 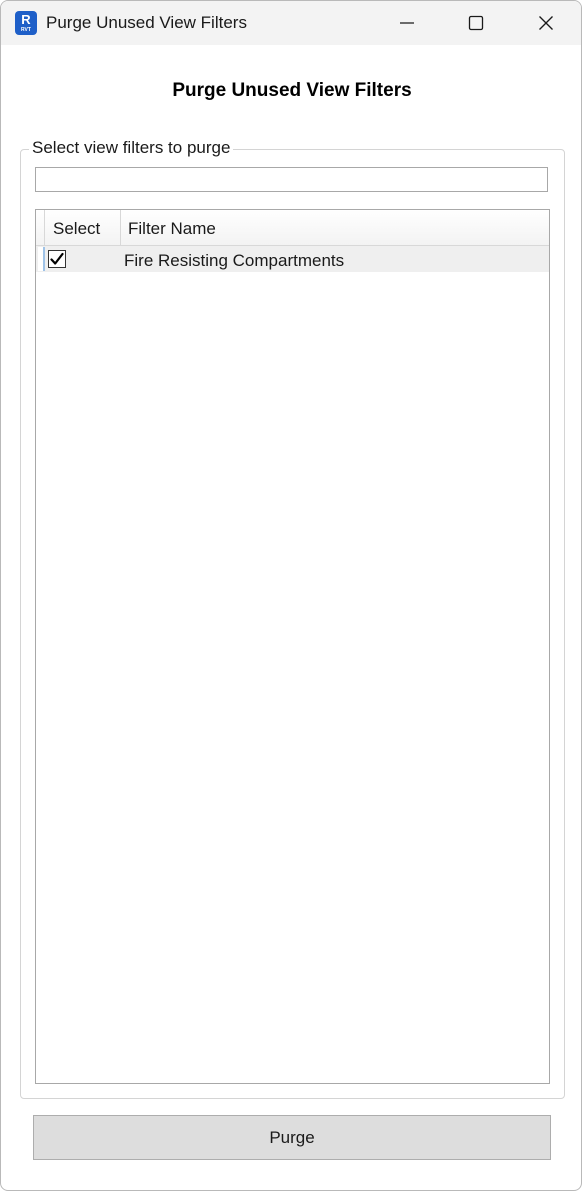 What do you see at coordinates (172, 227) in the screenshot?
I see `column-header-filter-name: Filter Name` at bounding box center [172, 227].